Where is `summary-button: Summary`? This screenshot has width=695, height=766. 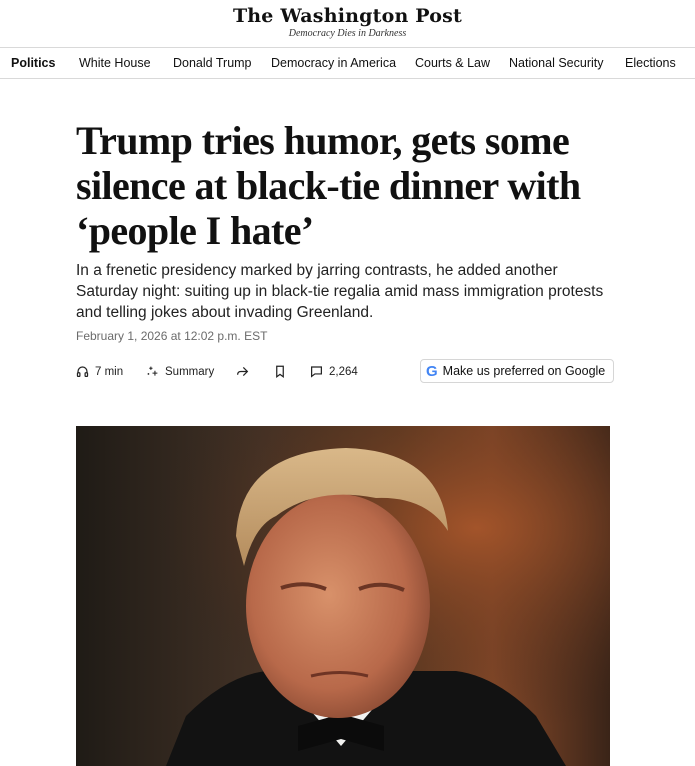 summary-button: Summary is located at coordinates (180, 371).